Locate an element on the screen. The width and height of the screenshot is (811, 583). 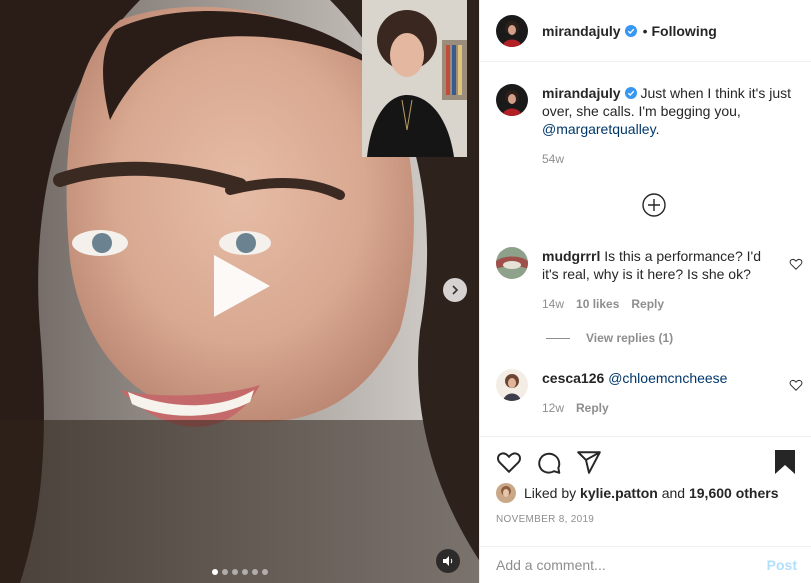
chevron-right-icon is located at coordinates (455, 290).